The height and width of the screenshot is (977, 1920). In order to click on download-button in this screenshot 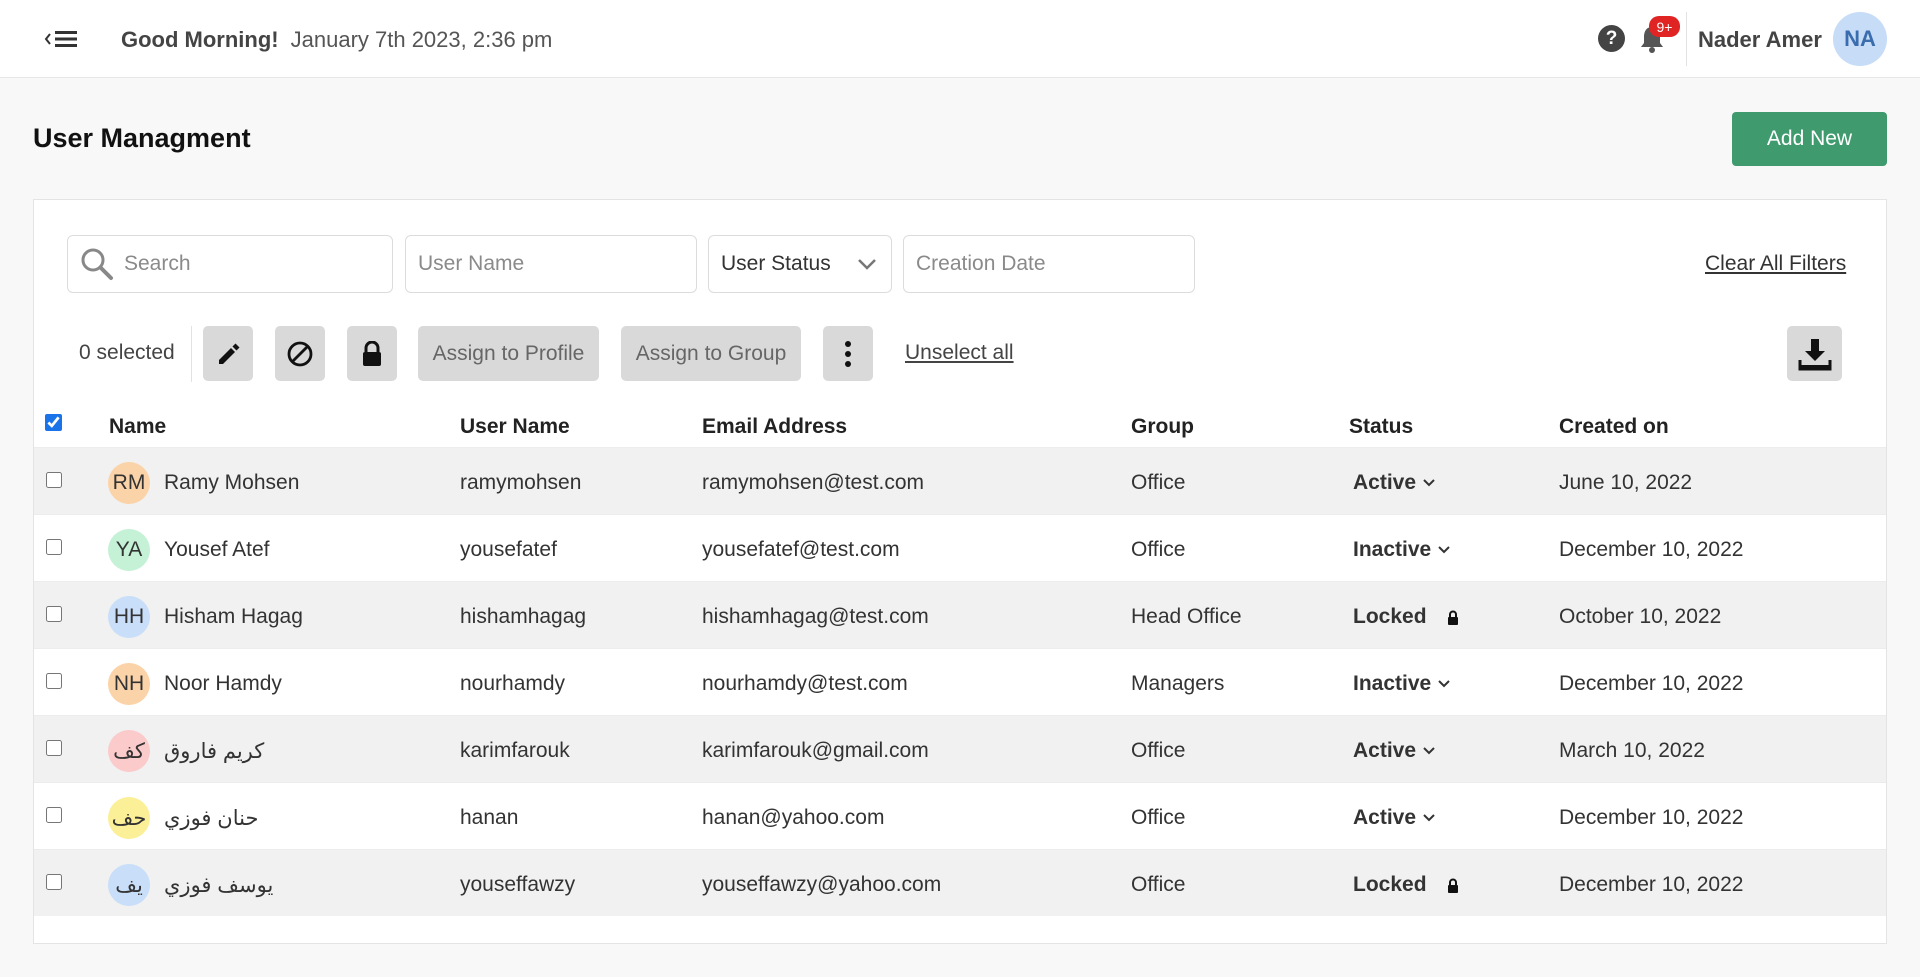, I will do `click(1814, 353)`.